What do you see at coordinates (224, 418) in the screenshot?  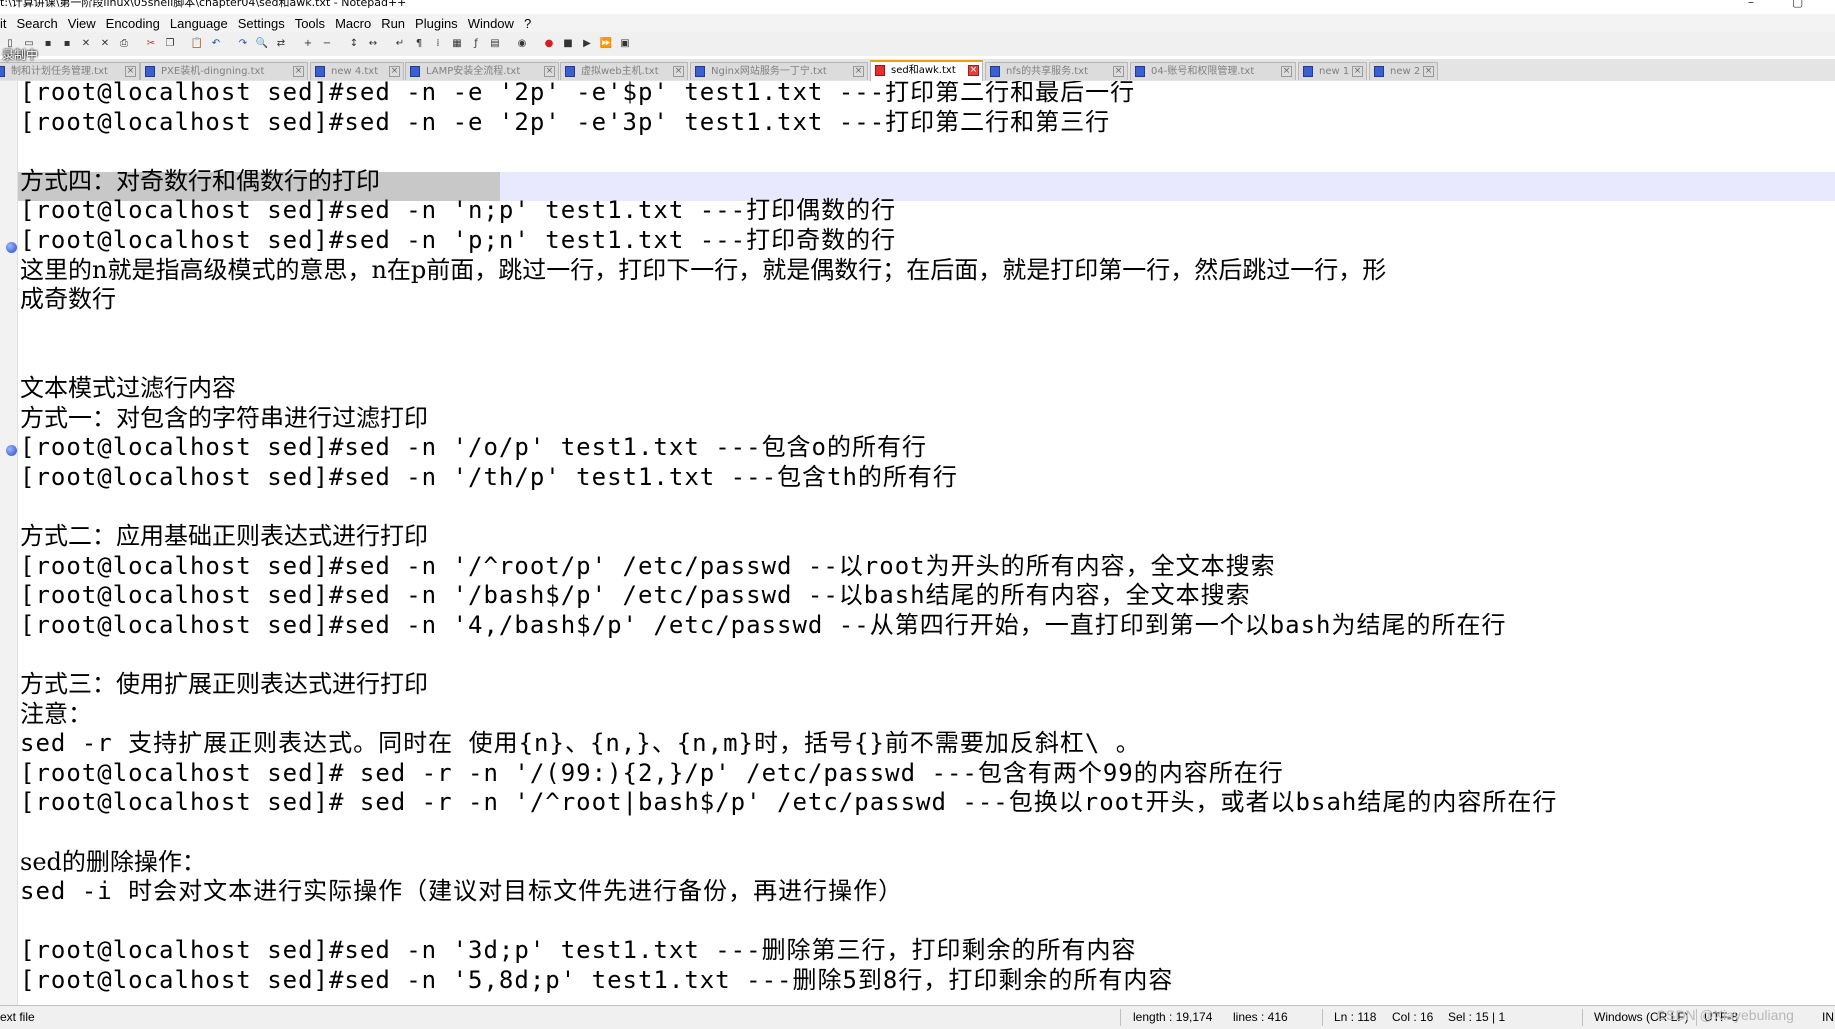 I see `text-line: 方式一：对包含的字符串进行过滤打印` at bounding box center [224, 418].